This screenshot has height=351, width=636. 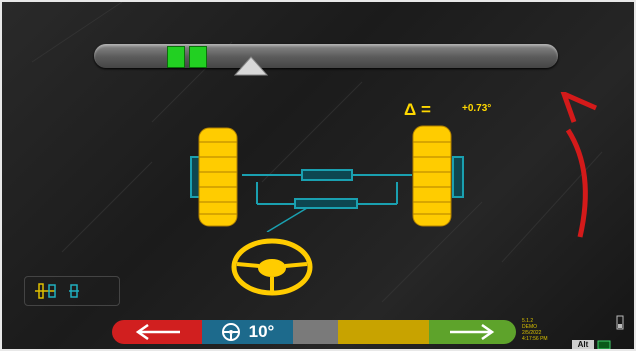 I want to click on delta-symbol: Δ =, so click(x=417, y=109).